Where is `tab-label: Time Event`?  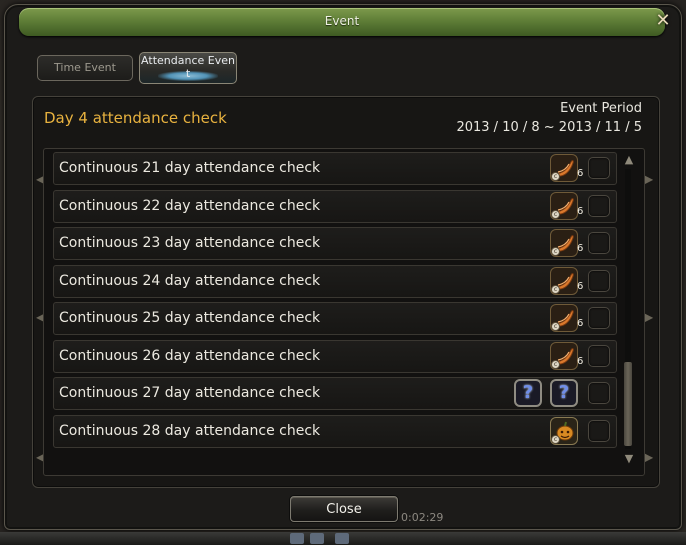 tab-label: Time Event is located at coordinates (85, 67).